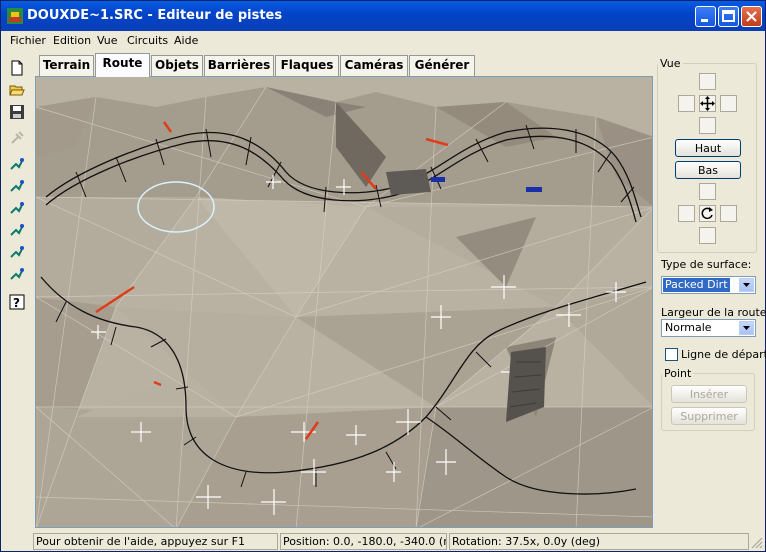 Image resolution: width=766 pixels, height=552 pixels. Describe the element at coordinates (707, 81) in the screenshot. I see `view-pan-up-button` at that location.